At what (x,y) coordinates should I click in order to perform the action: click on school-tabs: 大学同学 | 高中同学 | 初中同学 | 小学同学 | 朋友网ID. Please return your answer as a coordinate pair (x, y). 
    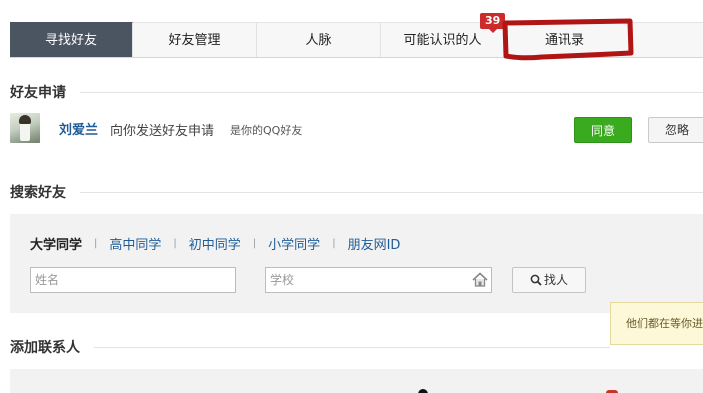
    Looking at the image, I should click on (215, 243).